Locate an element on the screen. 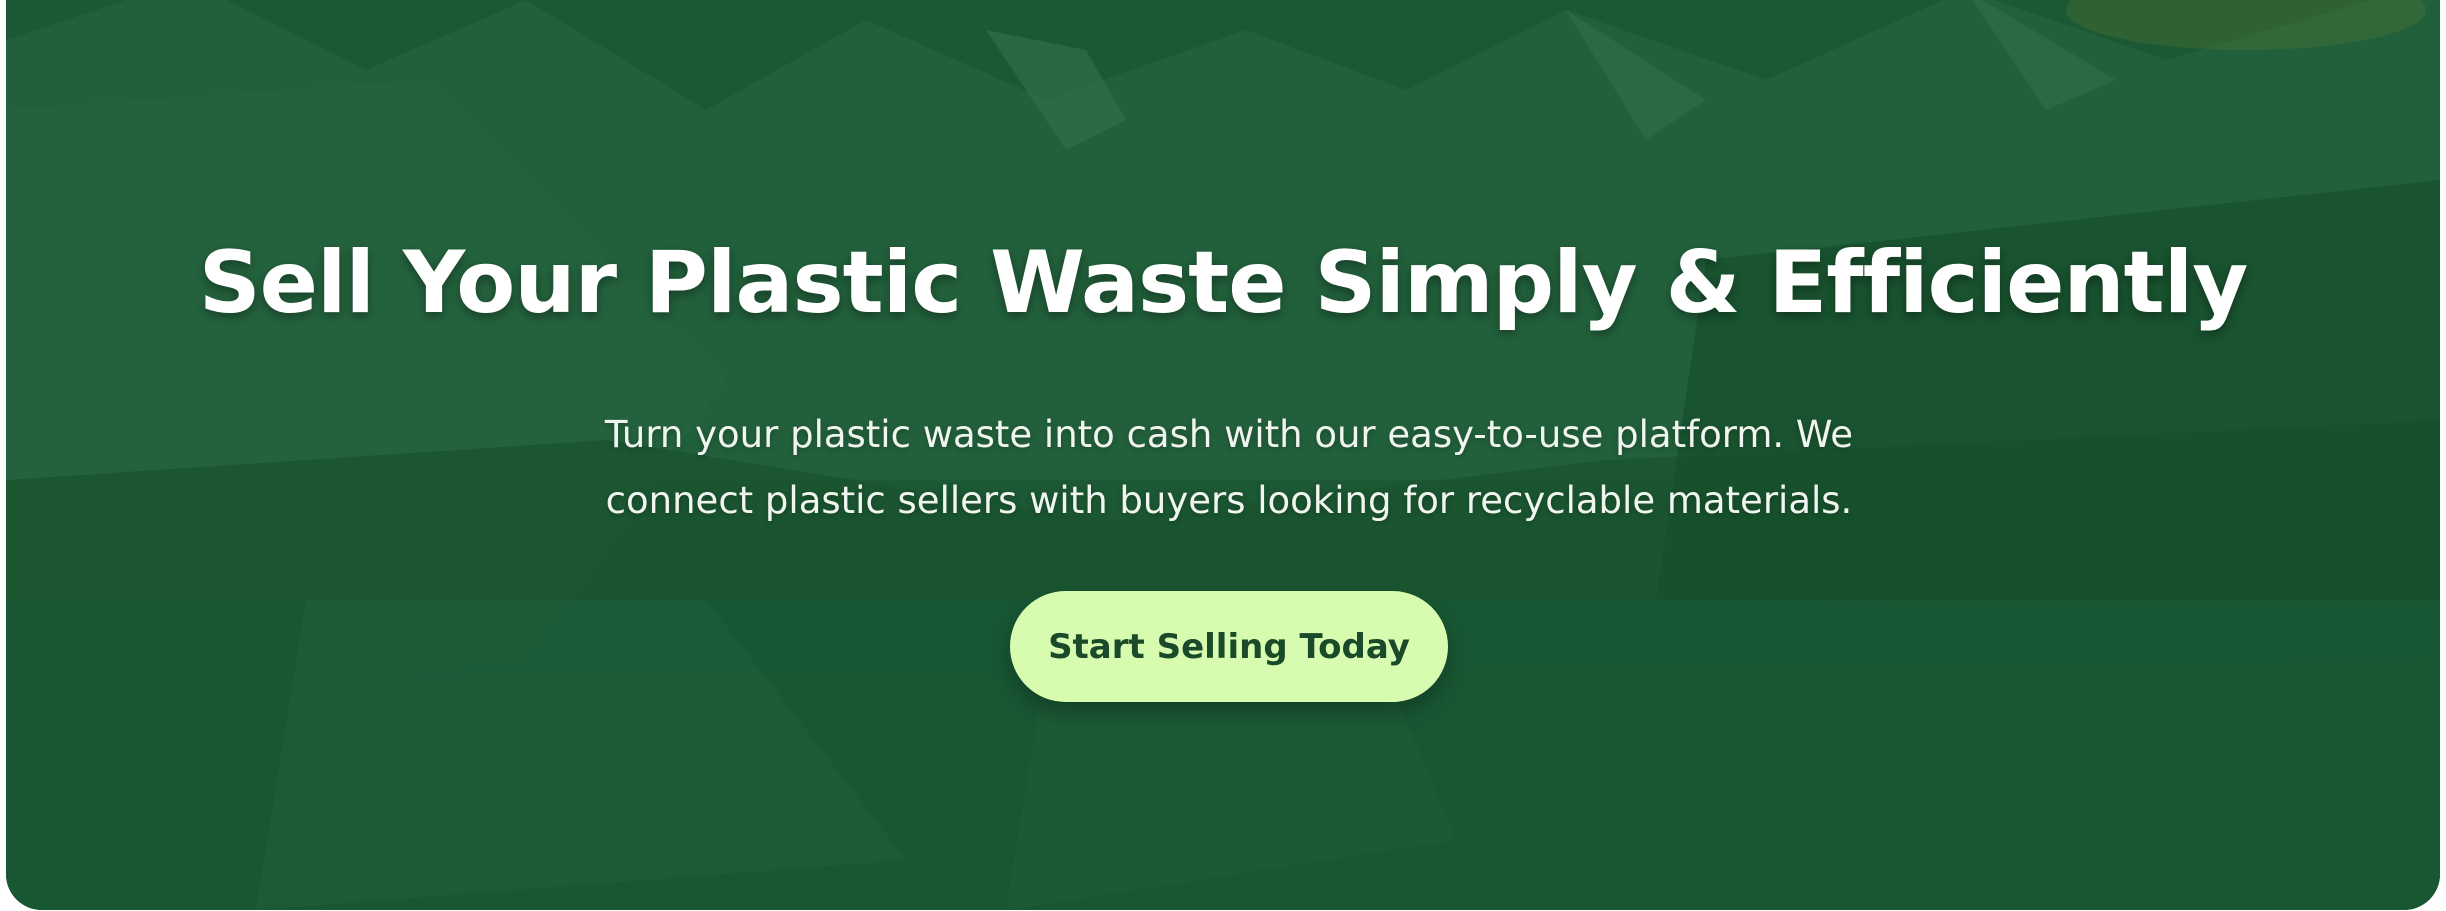  start-selling-button: Start Selling Today is located at coordinates (1229, 646).